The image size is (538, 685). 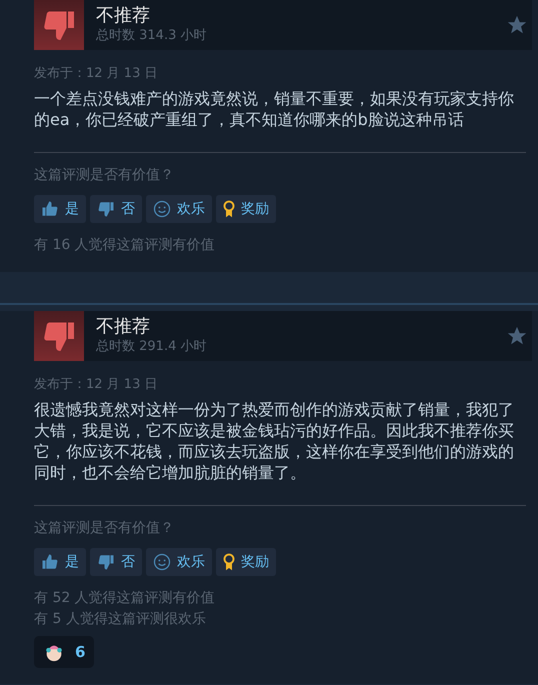 What do you see at coordinates (120, 619) in the screenshot?
I see `vote-count-text: 有 5 人觉得这篇评测很欢乐` at bounding box center [120, 619].